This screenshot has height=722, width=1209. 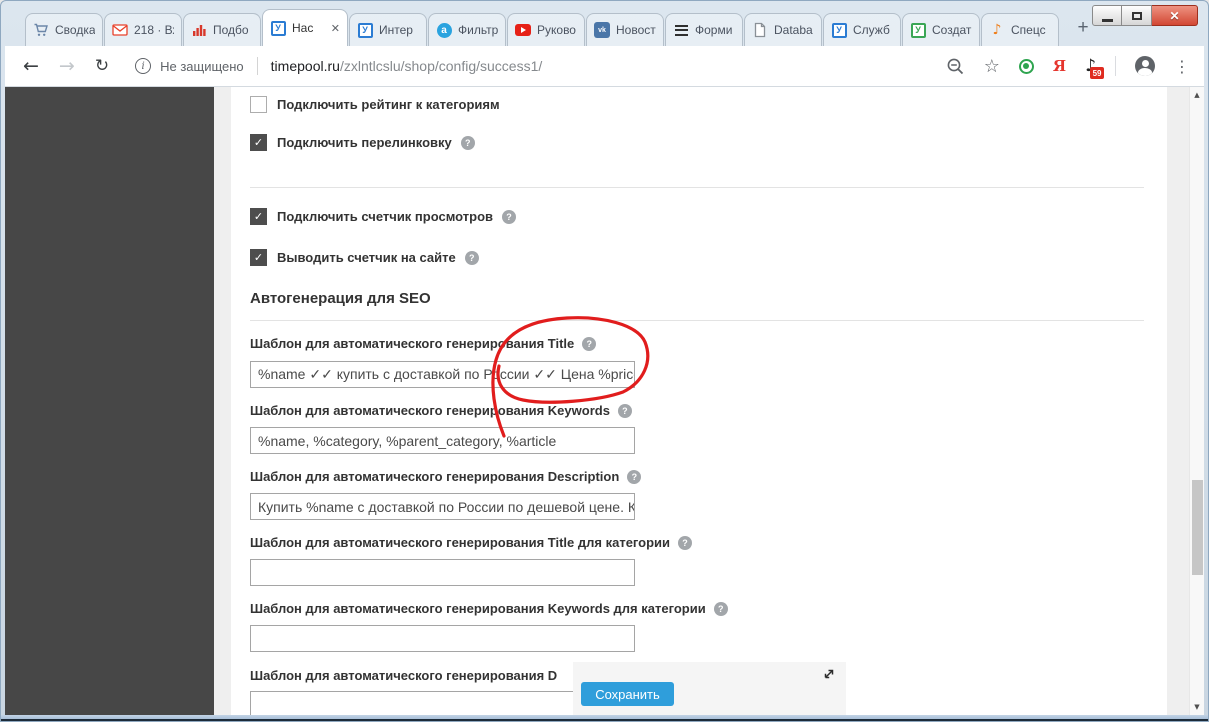 I want to click on checkbox-label: Подключить счетчик просмотров, so click(x=385, y=216).